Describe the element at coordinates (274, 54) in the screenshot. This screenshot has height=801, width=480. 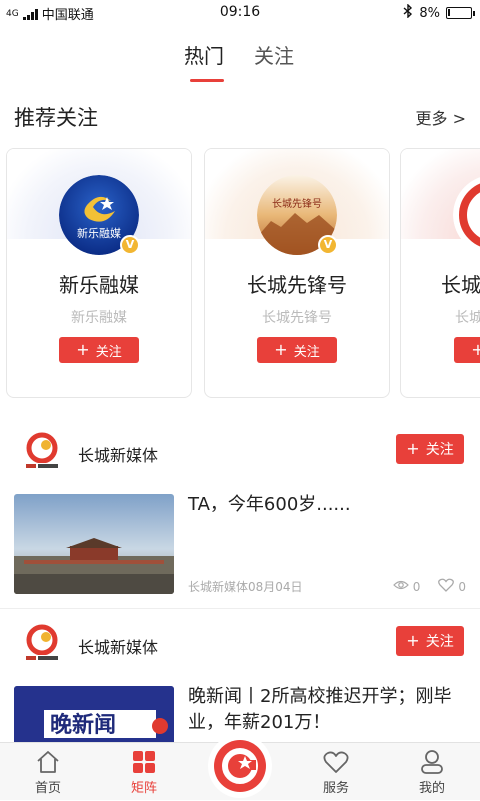
I see `tab-following: 关注` at that location.